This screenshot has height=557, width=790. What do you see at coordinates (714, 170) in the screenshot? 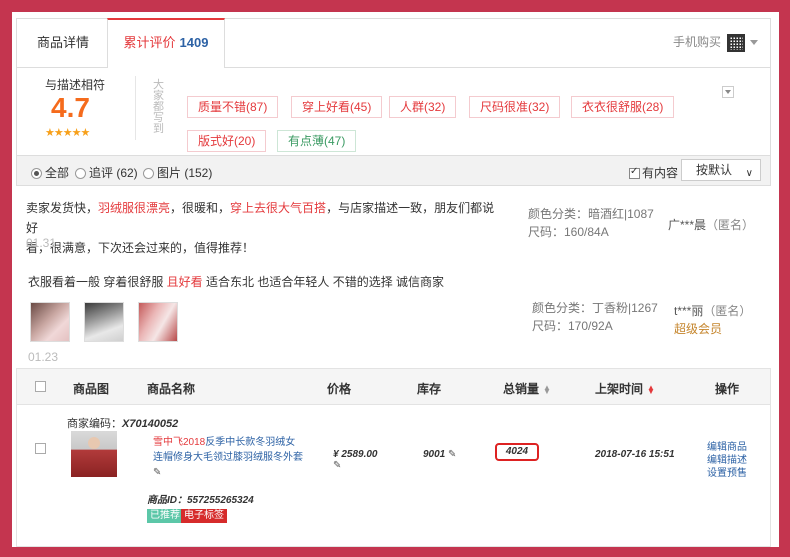
I see `sort-select-value: 按默认` at bounding box center [714, 170].